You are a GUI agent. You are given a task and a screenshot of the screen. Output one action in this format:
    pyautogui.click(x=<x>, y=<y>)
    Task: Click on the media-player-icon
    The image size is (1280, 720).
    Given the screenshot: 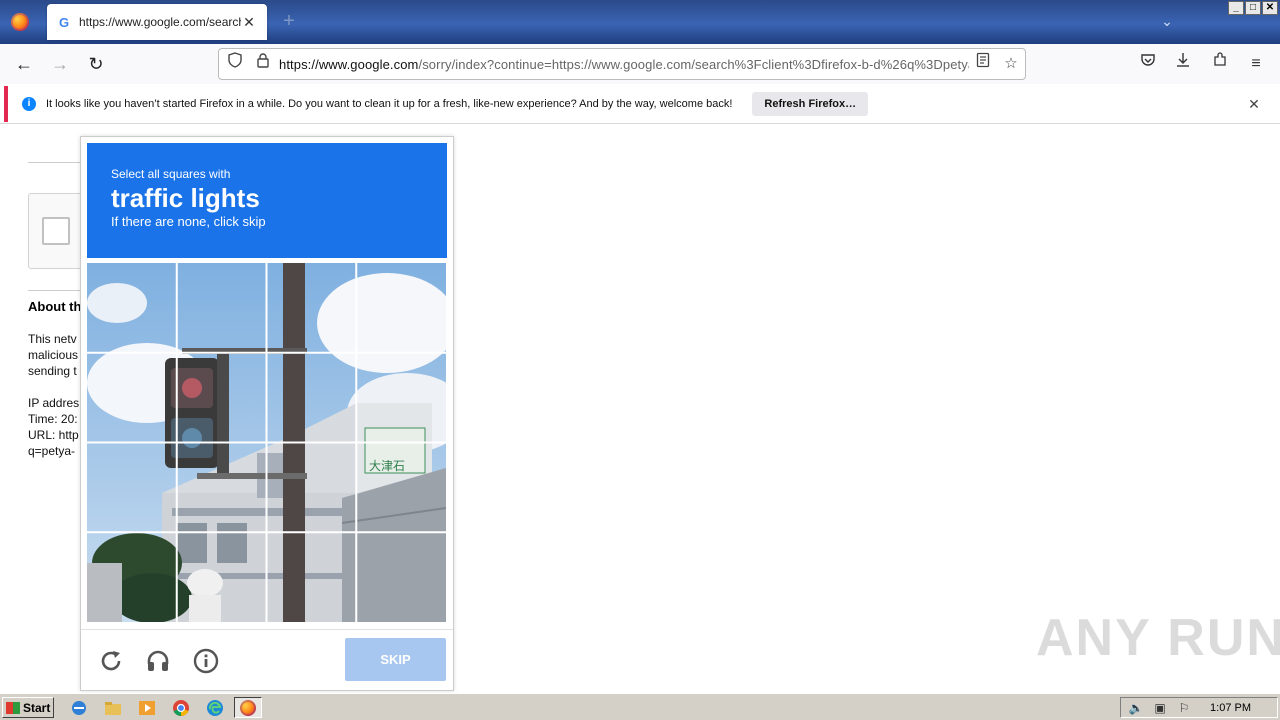 What is the action you would take?
    pyautogui.click(x=147, y=707)
    